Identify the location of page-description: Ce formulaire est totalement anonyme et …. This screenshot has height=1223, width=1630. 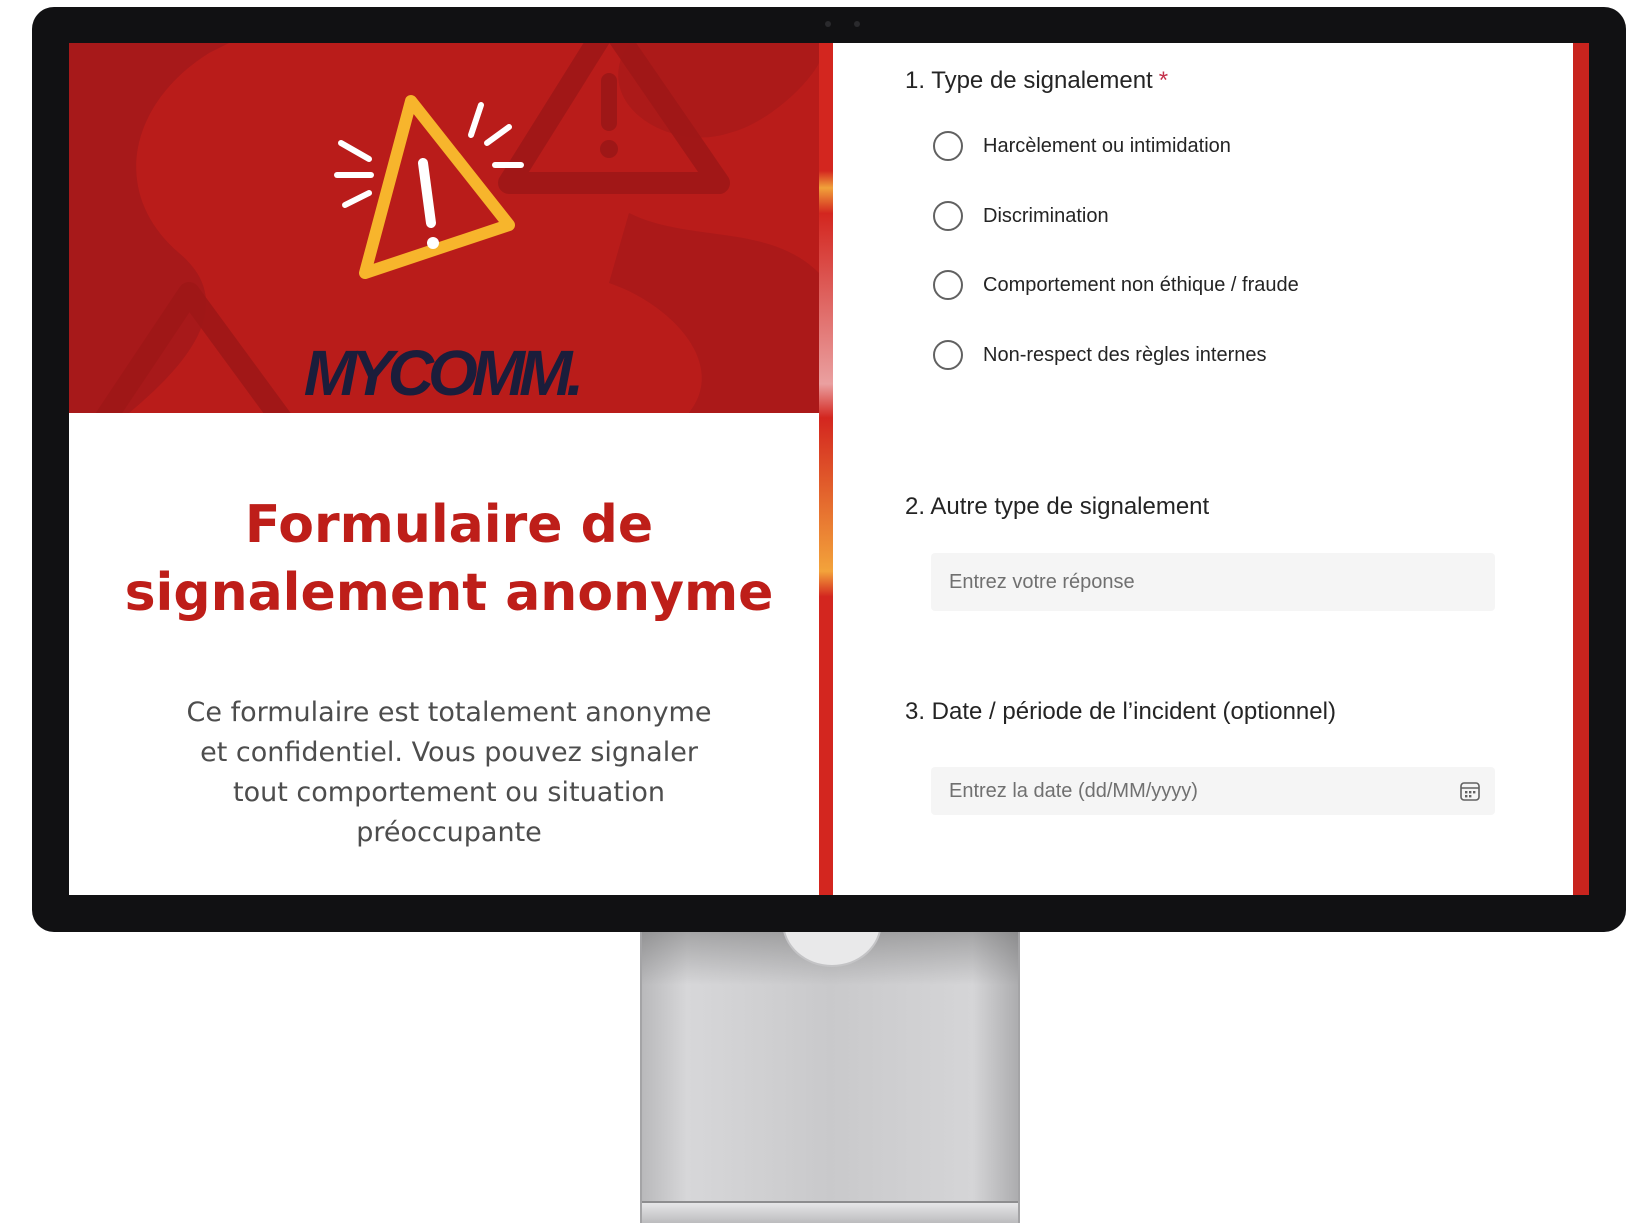
(449, 772).